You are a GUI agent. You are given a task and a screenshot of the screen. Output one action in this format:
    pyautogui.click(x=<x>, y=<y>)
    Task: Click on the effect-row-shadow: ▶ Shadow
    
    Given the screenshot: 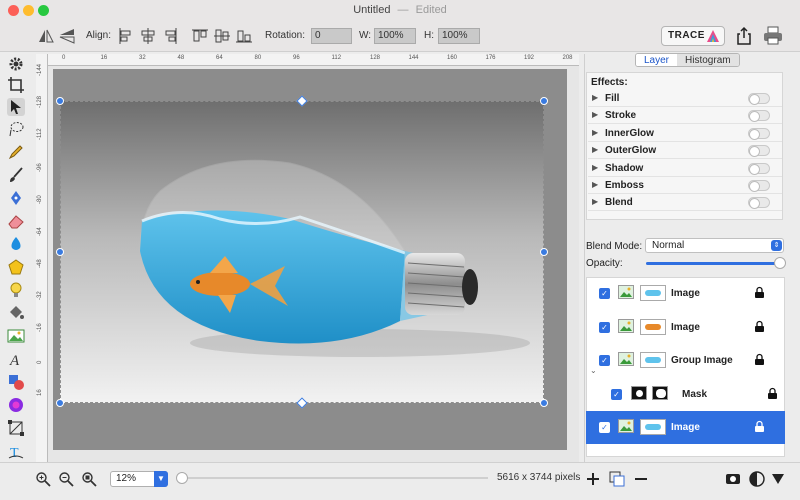 What is the action you would take?
    pyautogui.click(x=685, y=168)
    